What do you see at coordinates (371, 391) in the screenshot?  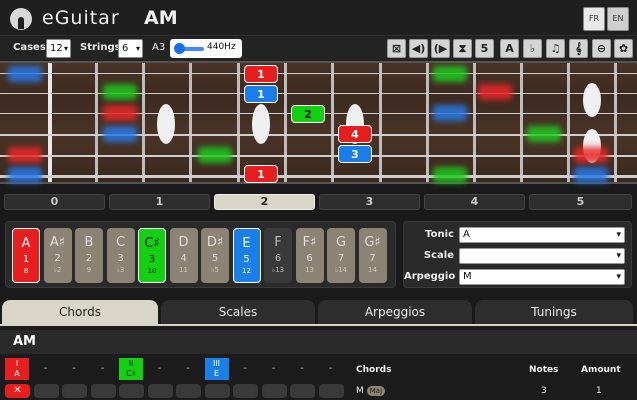 I see `chord-type-cell: M Maj` at bounding box center [371, 391].